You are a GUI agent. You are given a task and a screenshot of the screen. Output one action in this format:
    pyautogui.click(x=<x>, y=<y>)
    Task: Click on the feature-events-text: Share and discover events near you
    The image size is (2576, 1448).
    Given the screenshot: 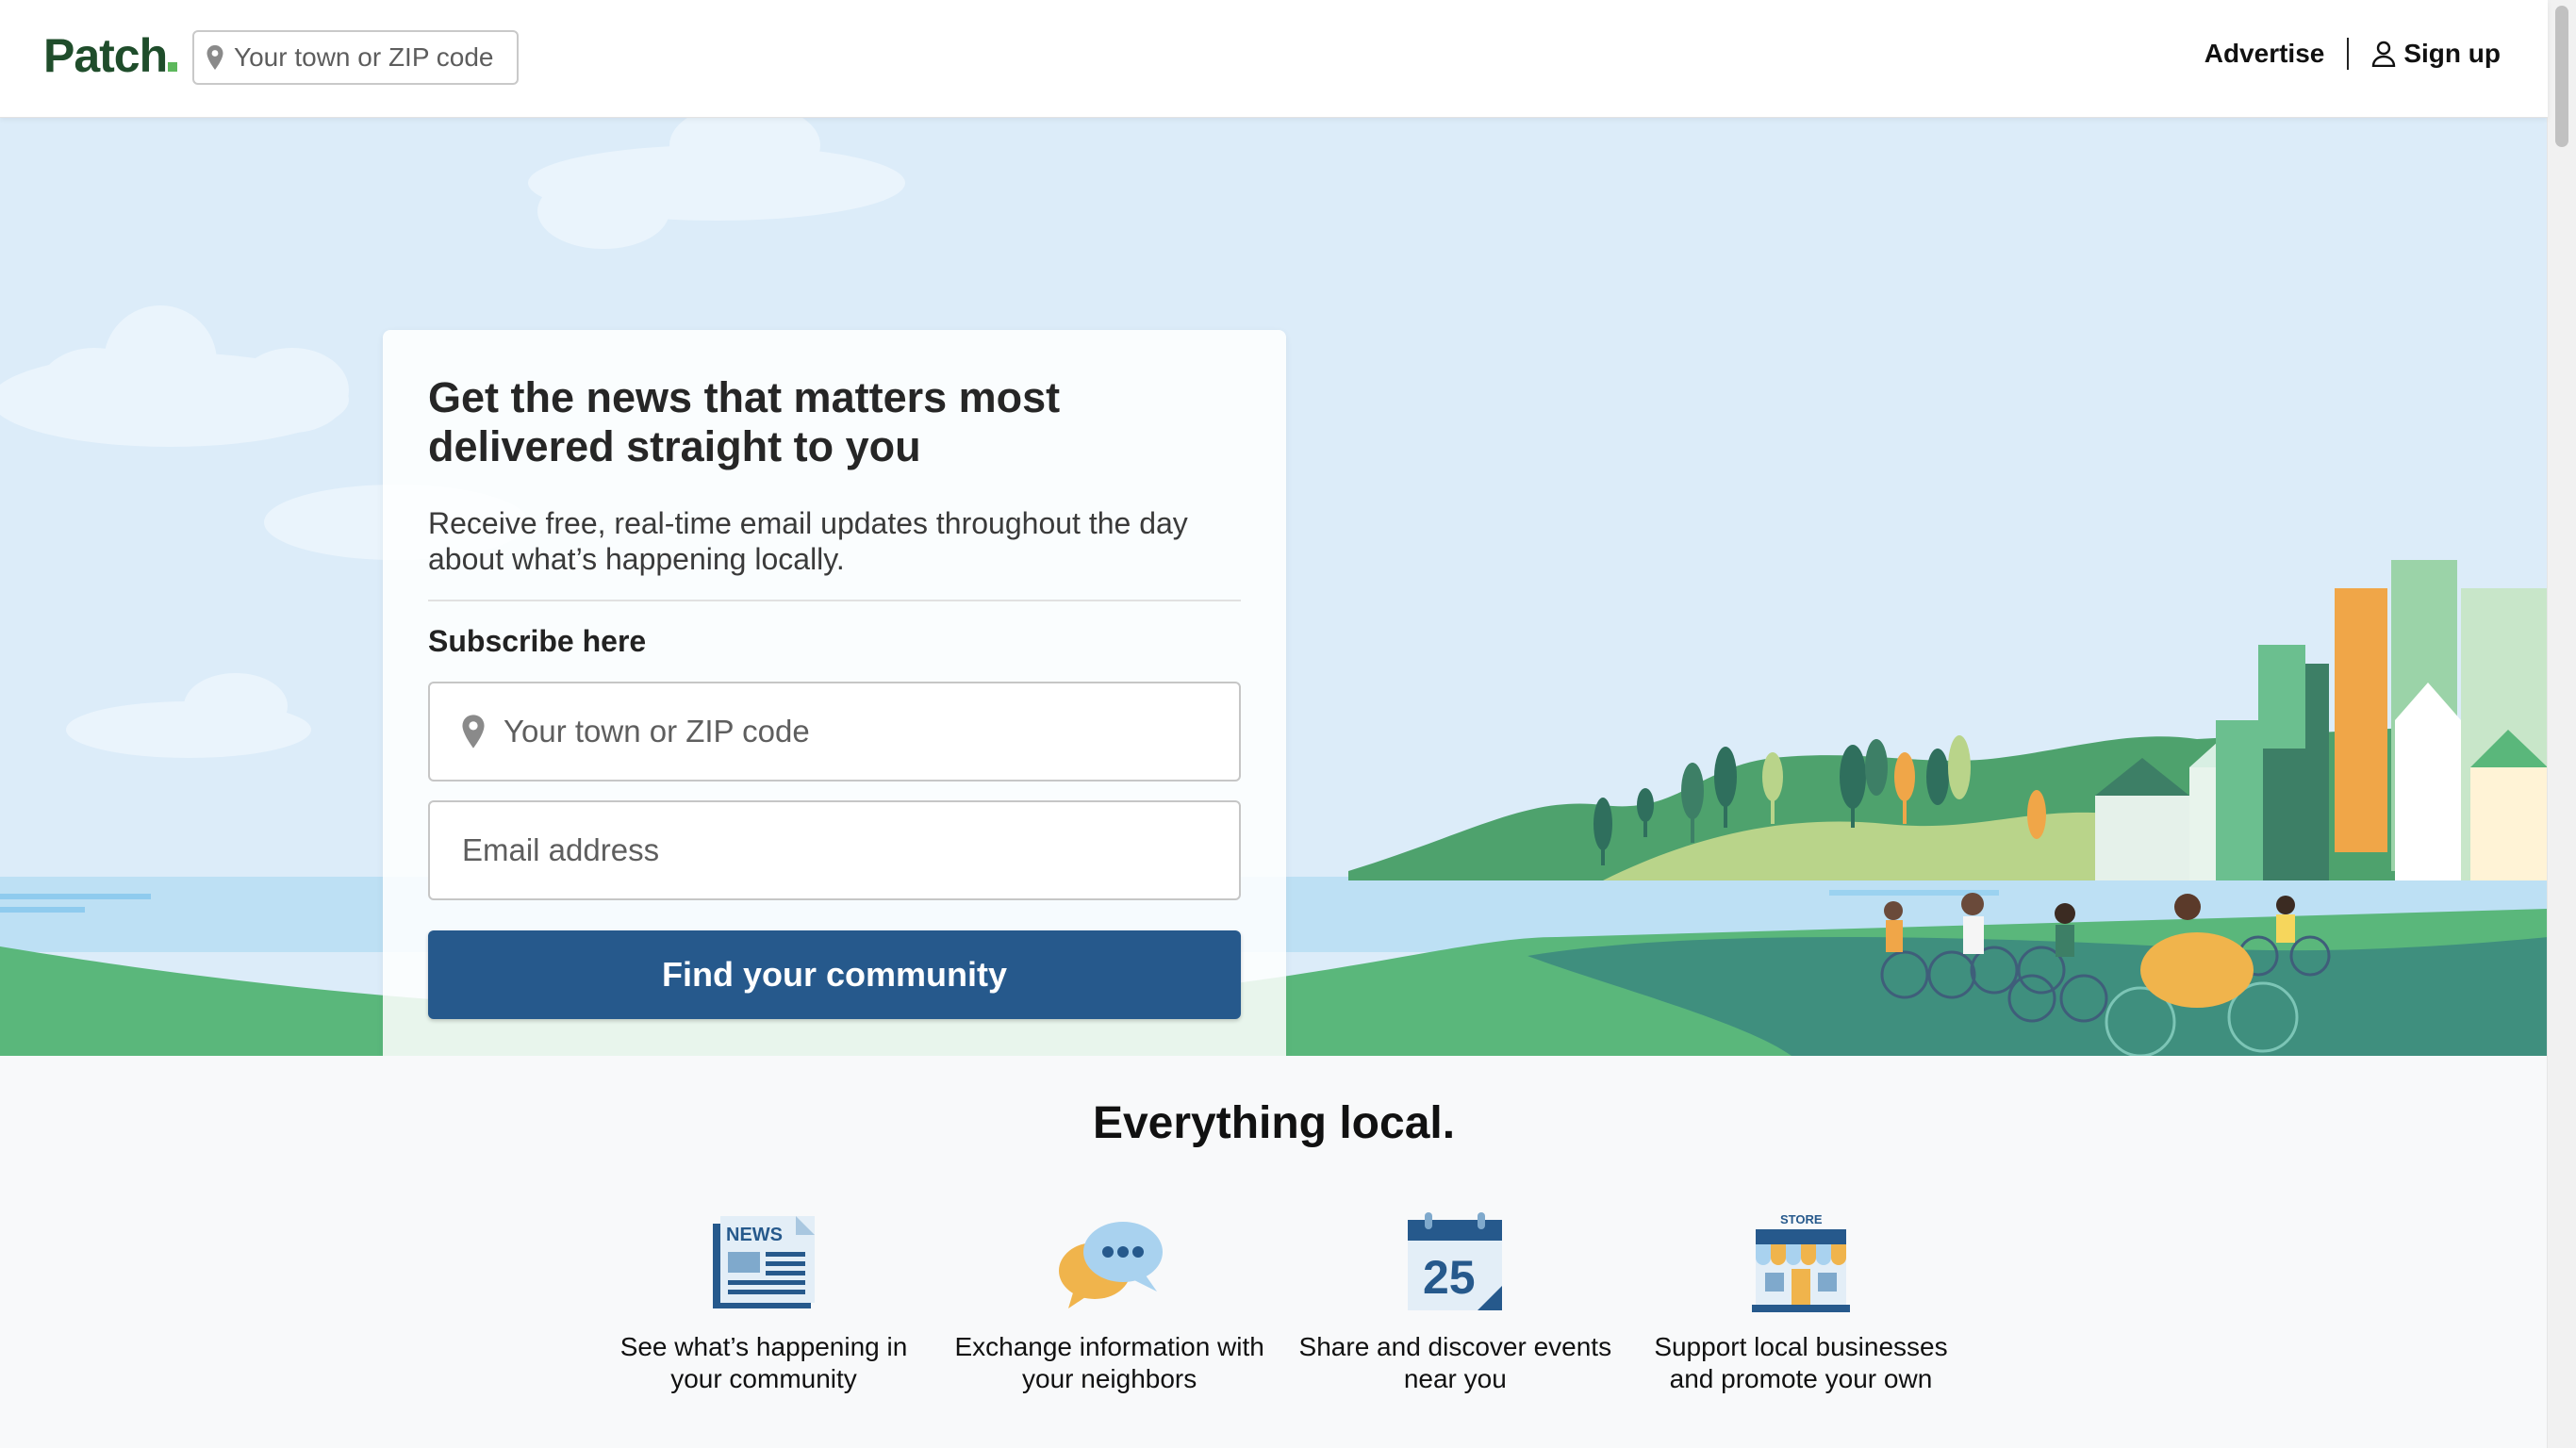 What is the action you would take?
    pyautogui.click(x=1455, y=1362)
    